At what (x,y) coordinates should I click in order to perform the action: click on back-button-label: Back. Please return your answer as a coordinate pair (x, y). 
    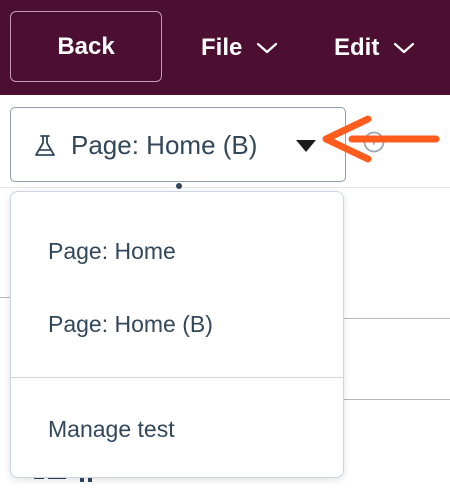
    Looking at the image, I should click on (86, 46).